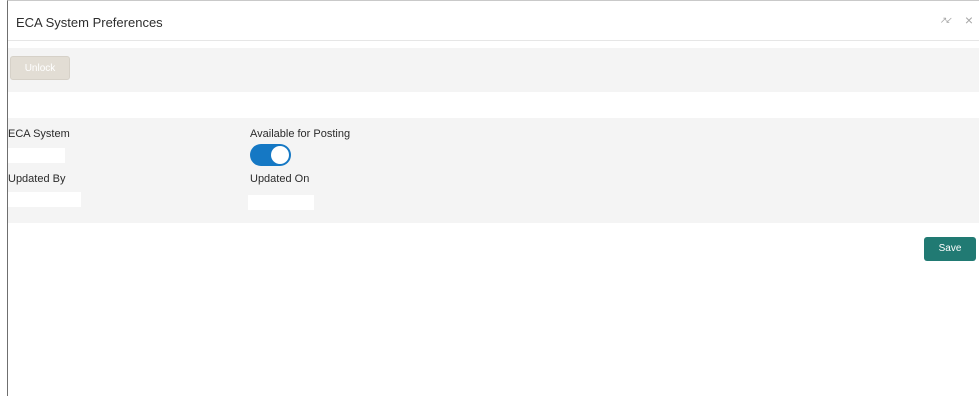 Image resolution: width=979 pixels, height=396 pixels. Describe the element at coordinates (44, 199) in the screenshot. I see `updated-by-field` at that location.